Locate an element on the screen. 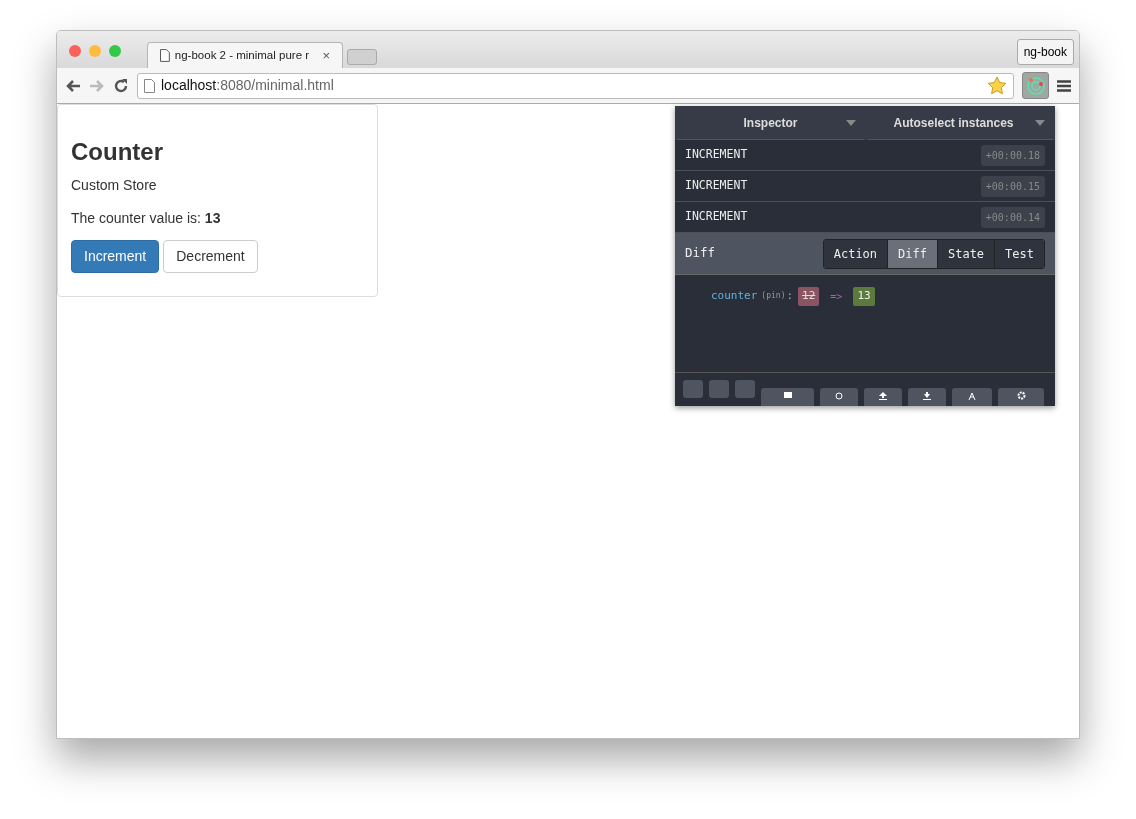 The width and height of the screenshot is (1136, 819). download-icon is located at coordinates (927, 396).